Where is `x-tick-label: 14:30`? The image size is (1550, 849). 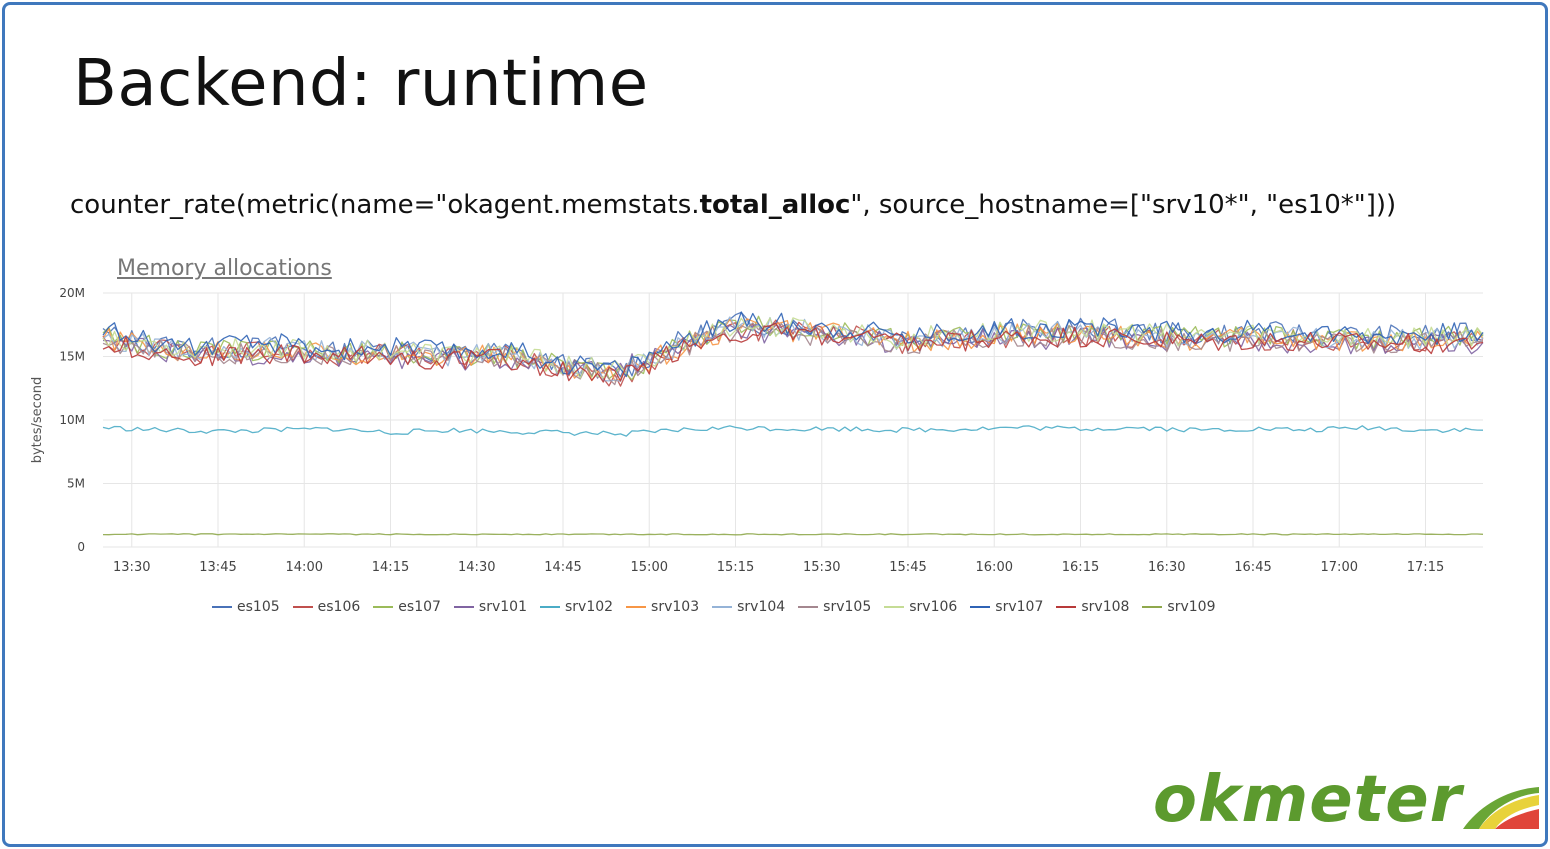
x-tick-label: 14:30 is located at coordinates (476, 567).